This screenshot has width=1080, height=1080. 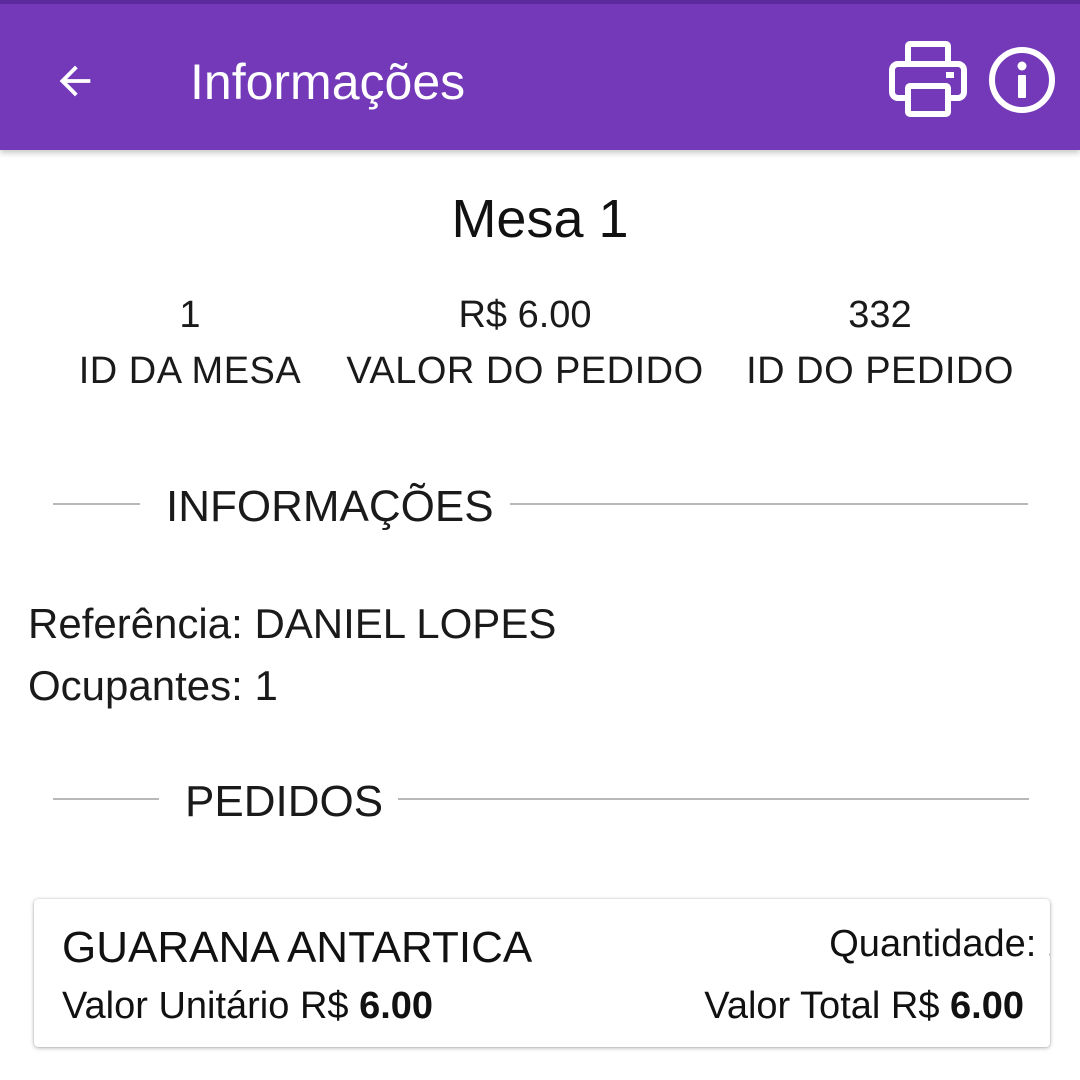 What do you see at coordinates (211, 1006) in the screenshot?
I see `unit-price-label: Valor Unitário R$` at bounding box center [211, 1006].